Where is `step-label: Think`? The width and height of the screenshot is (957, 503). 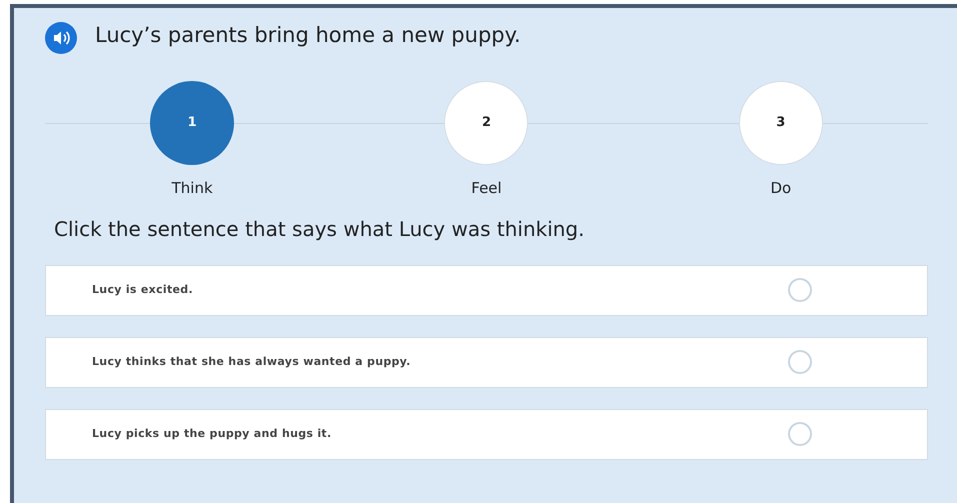
step-label: Think is located at coordinates (192, 188).